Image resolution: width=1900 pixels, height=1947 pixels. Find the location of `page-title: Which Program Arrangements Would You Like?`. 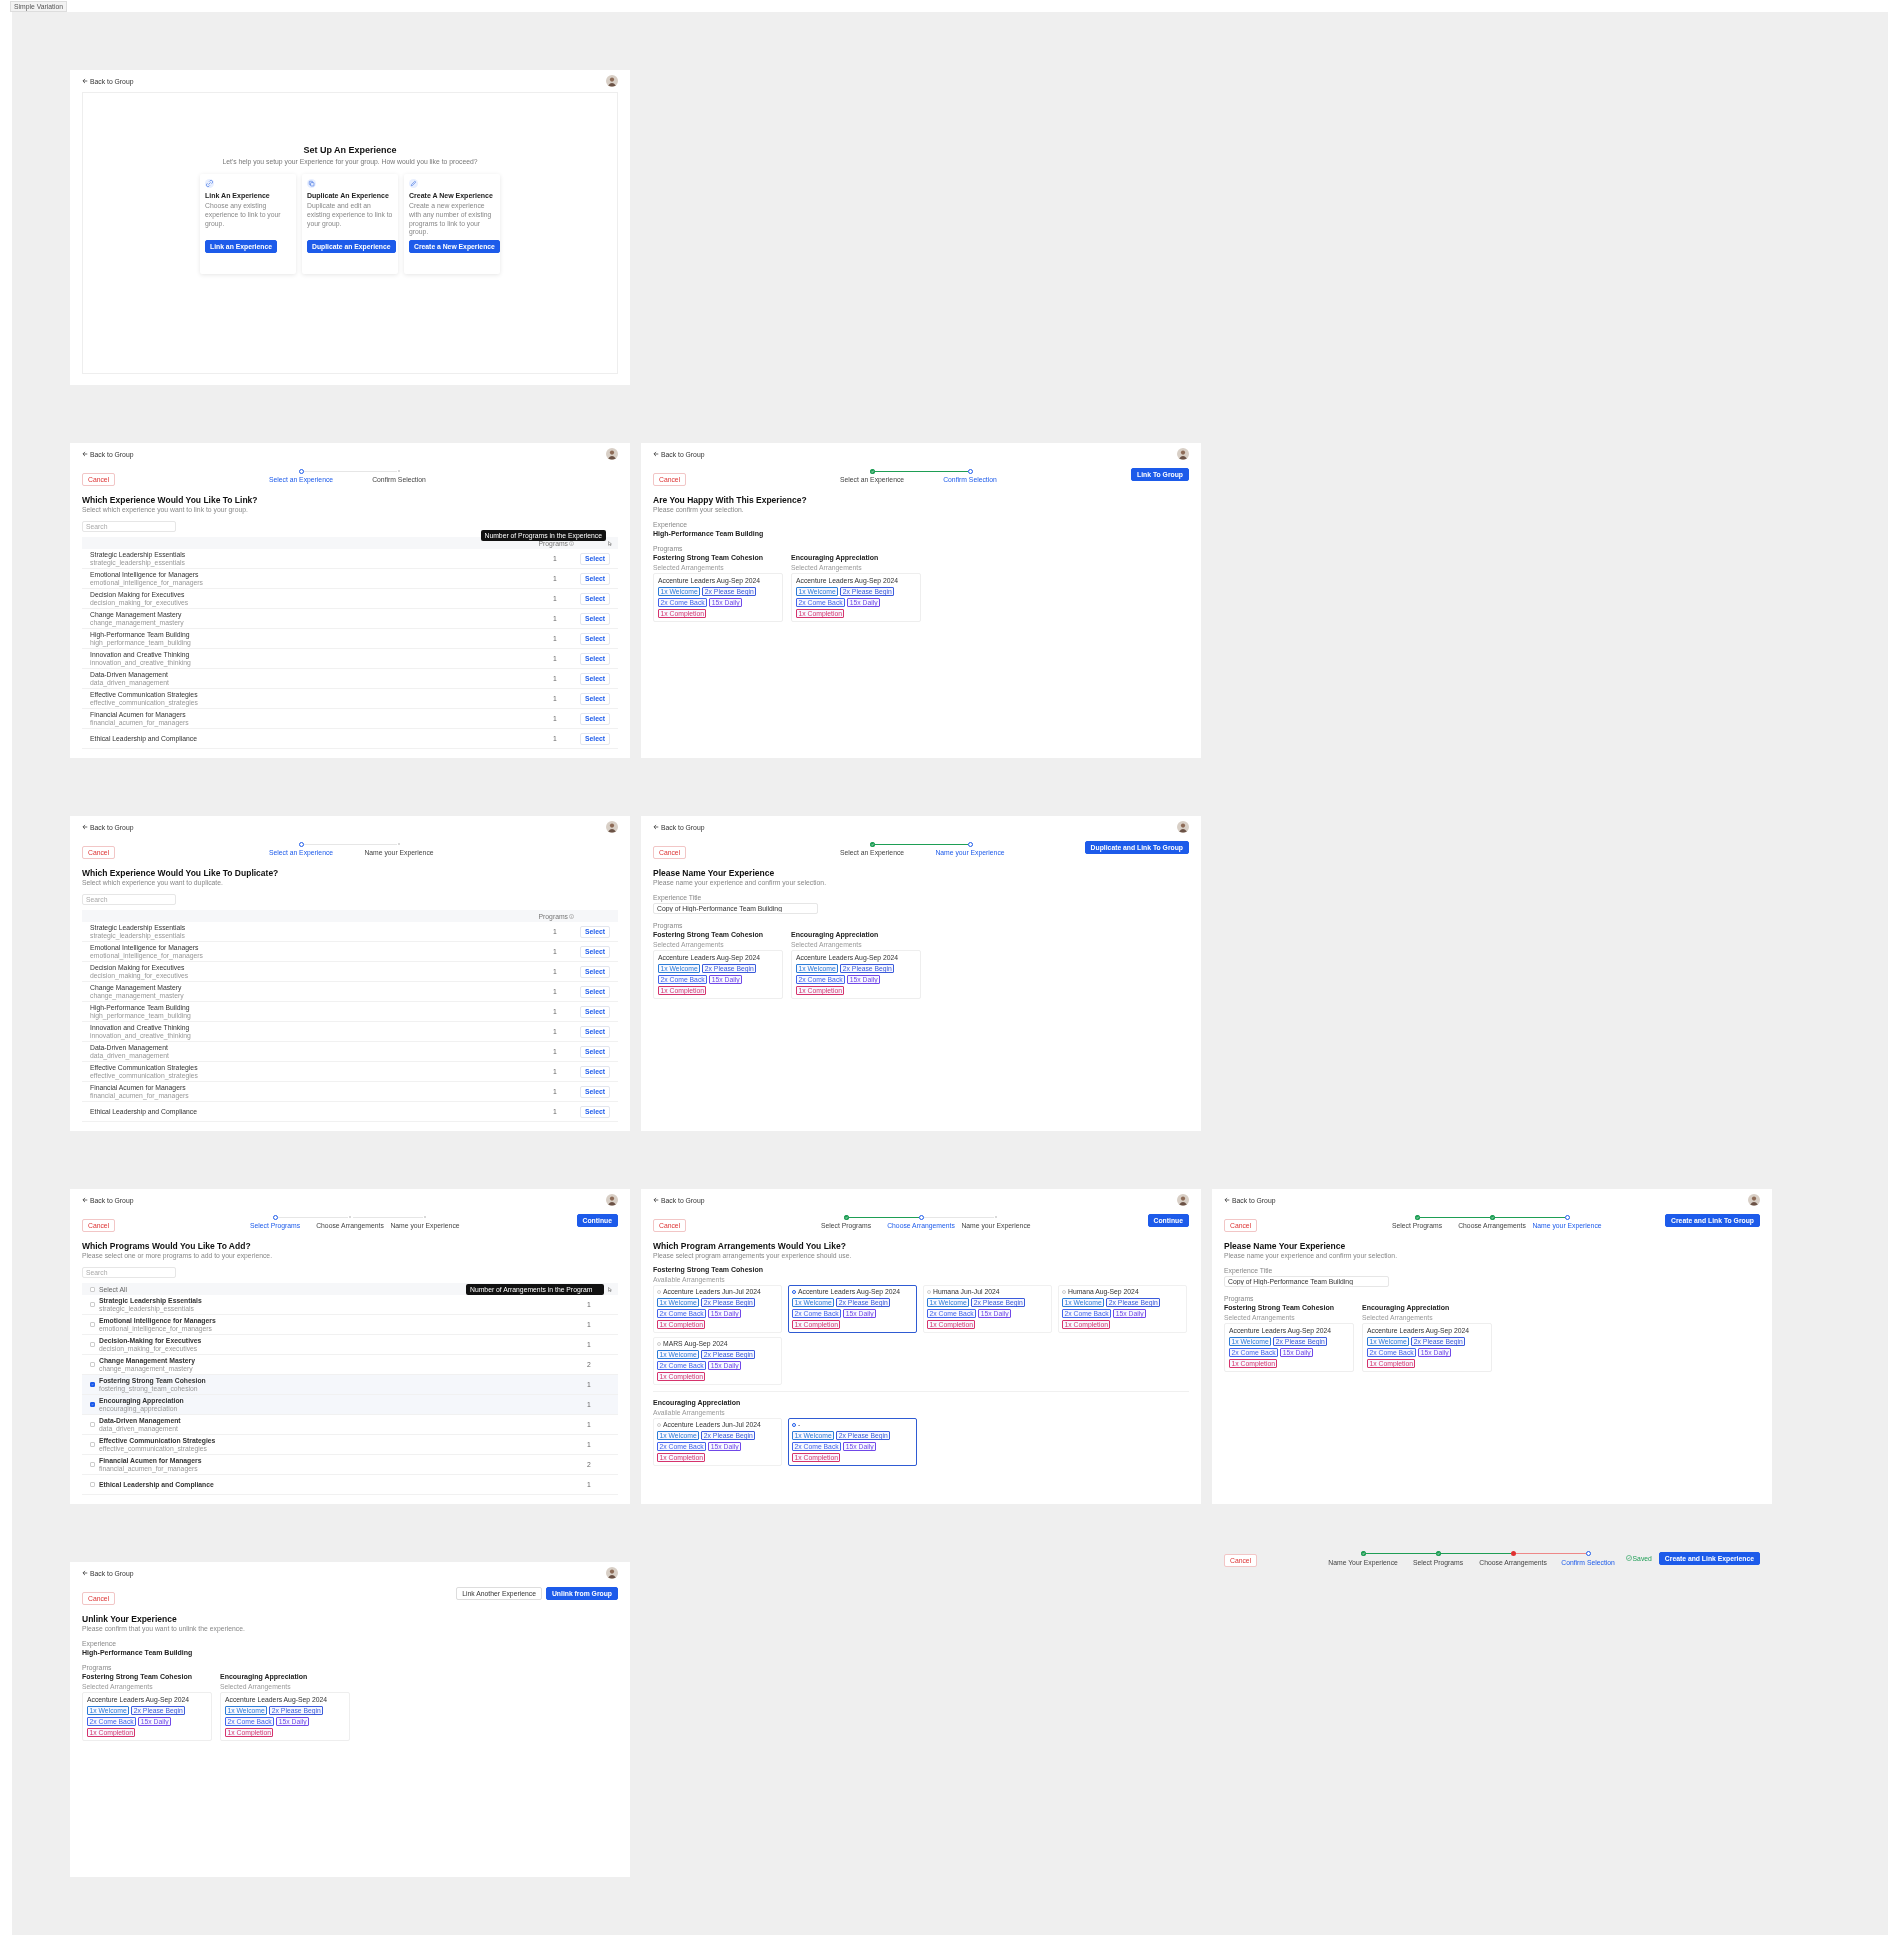

page-title: Which Program Arrangements Would You Like? is located at coordinates (750, 1246).